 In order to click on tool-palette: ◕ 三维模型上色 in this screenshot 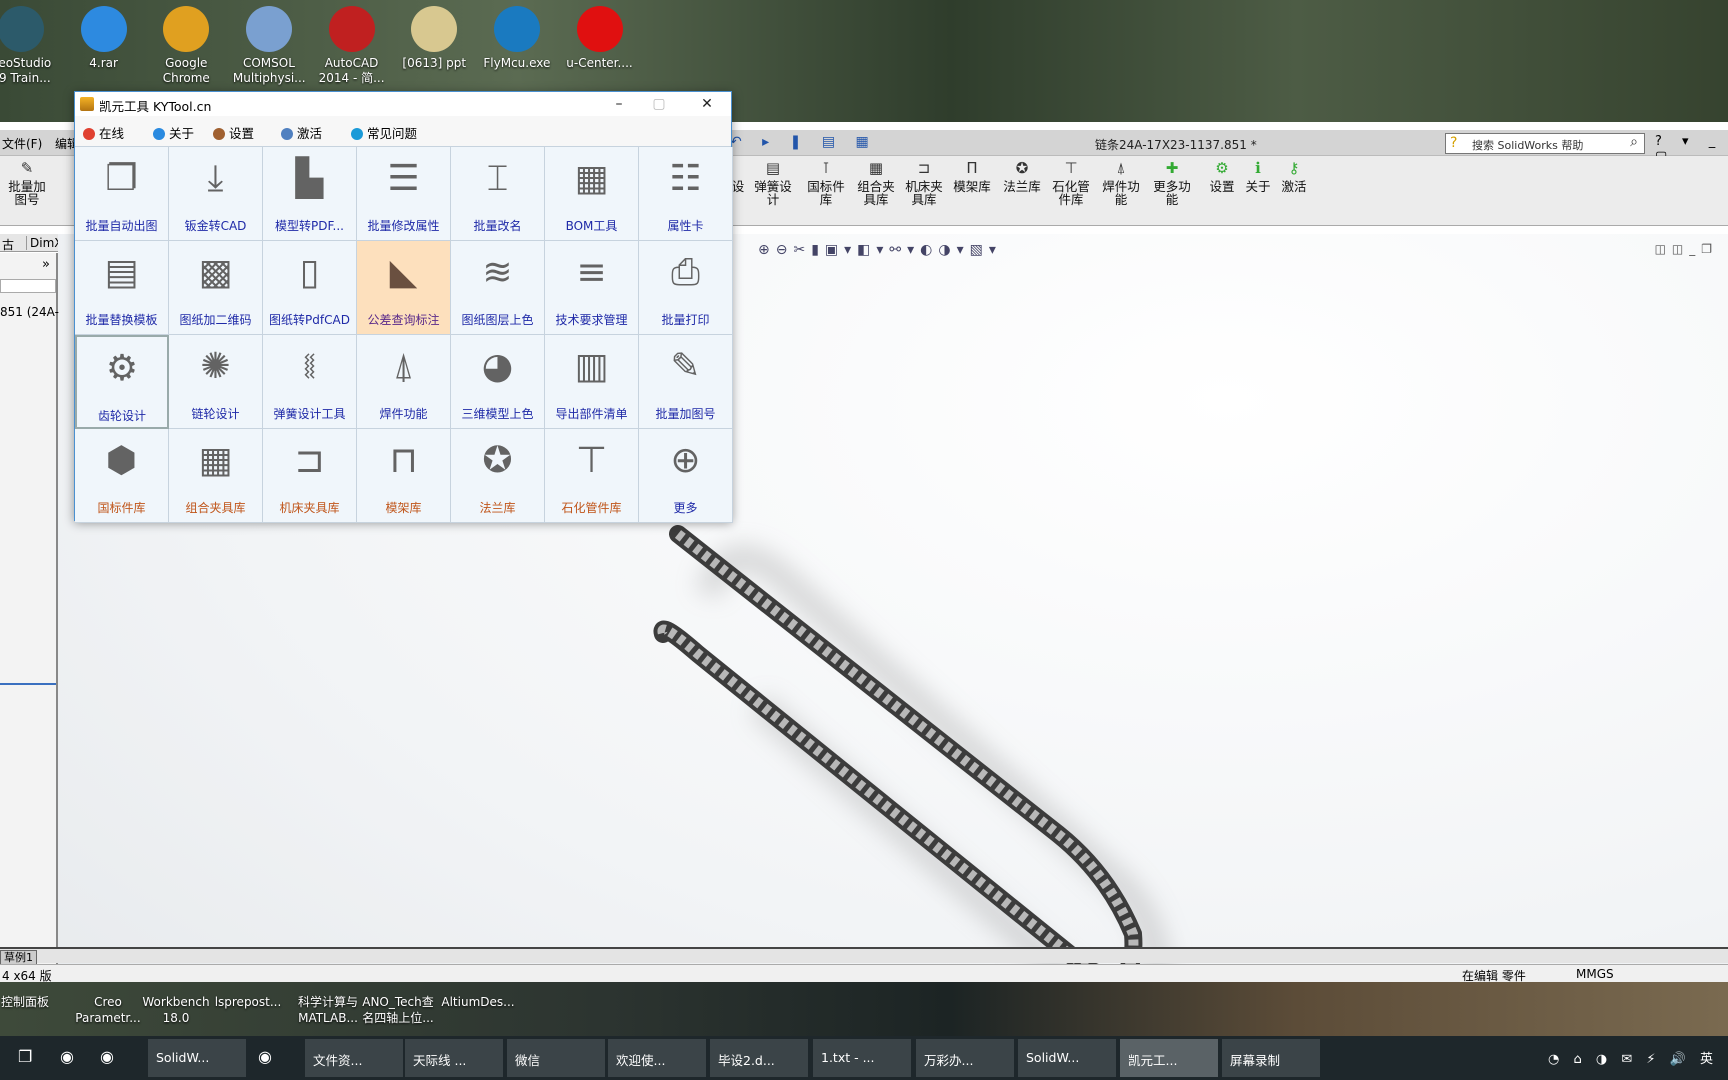, I will do `click(498, 382)`.